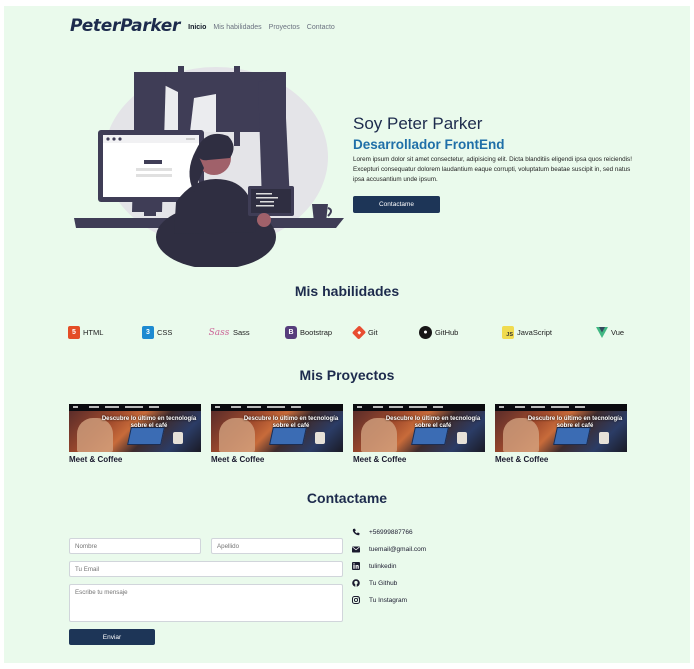  What do you see at coordinates (347, 375) in the screenshot?
I see `projects-title: Mis Proyectos` at bounding box center [347, 375].